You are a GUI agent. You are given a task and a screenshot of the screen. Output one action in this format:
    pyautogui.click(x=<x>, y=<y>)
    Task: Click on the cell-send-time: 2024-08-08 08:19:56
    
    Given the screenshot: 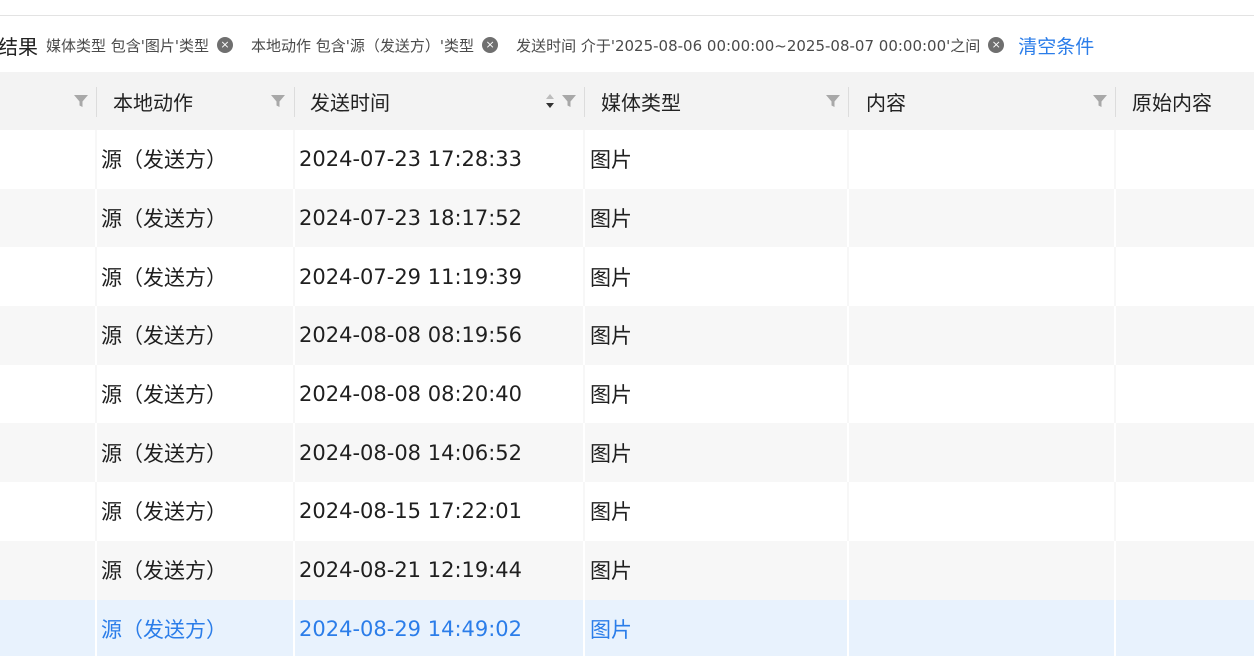 What is the action you would take?
    pyautogui.click(x=411, y=335)
    